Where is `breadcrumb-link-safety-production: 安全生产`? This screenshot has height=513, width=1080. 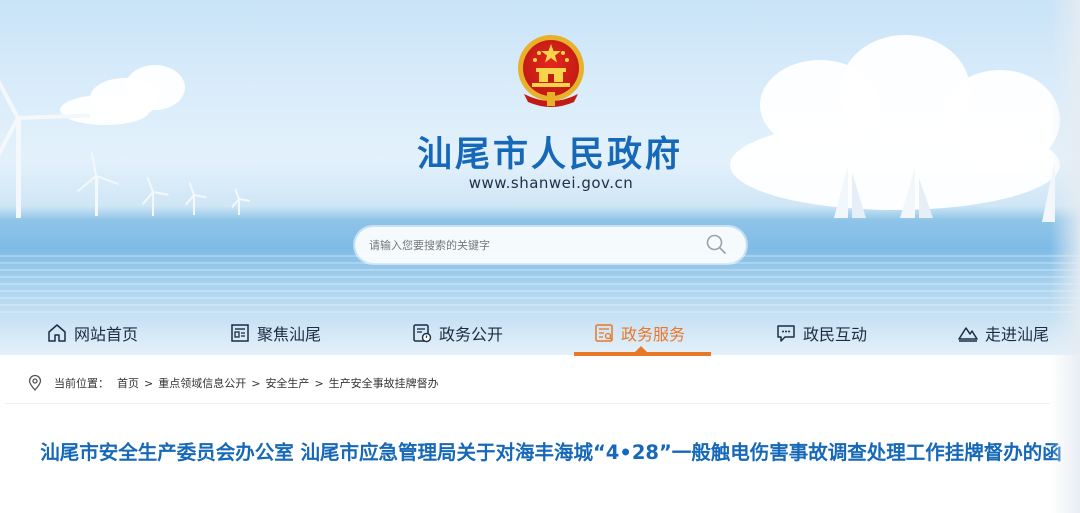 breadcrumb-link-safety-production: 安全生产 is located at coordinates (287, 383).